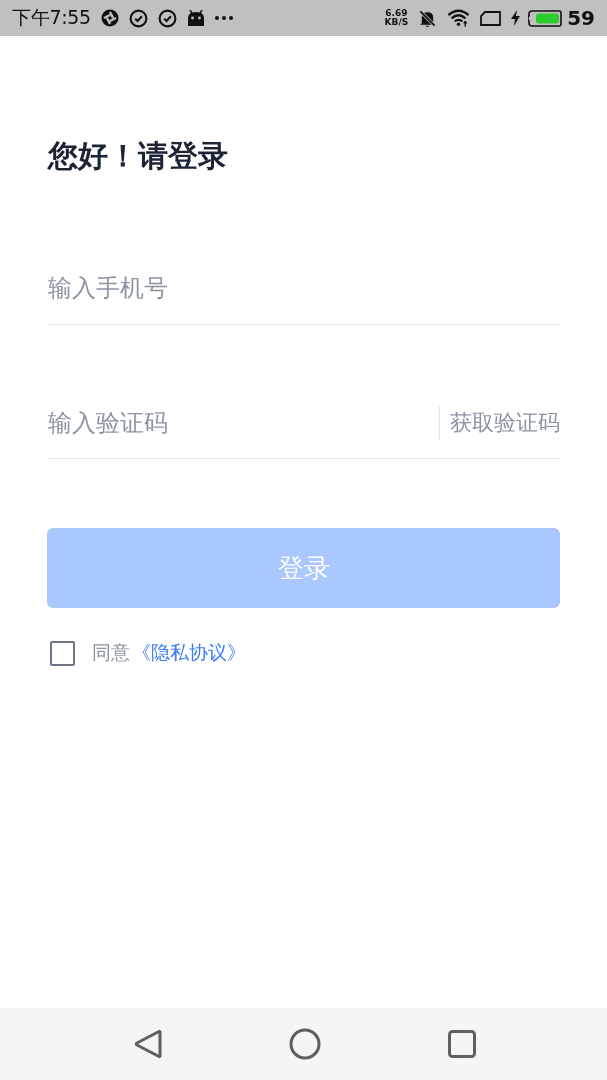  Describe the element at coordinates (303, 289) in the screenshot. I see `phone-input-field: 输入手机号` at that location.